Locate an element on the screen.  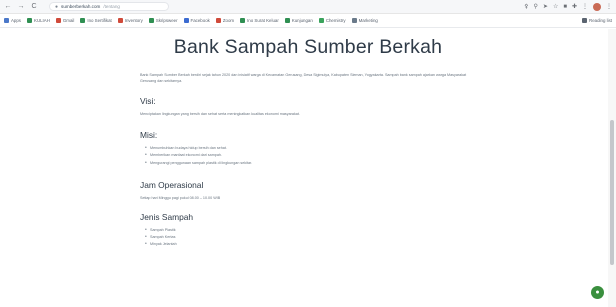
bookmark-item: Ino Surat Keluar is located at coordinates (259, 20).